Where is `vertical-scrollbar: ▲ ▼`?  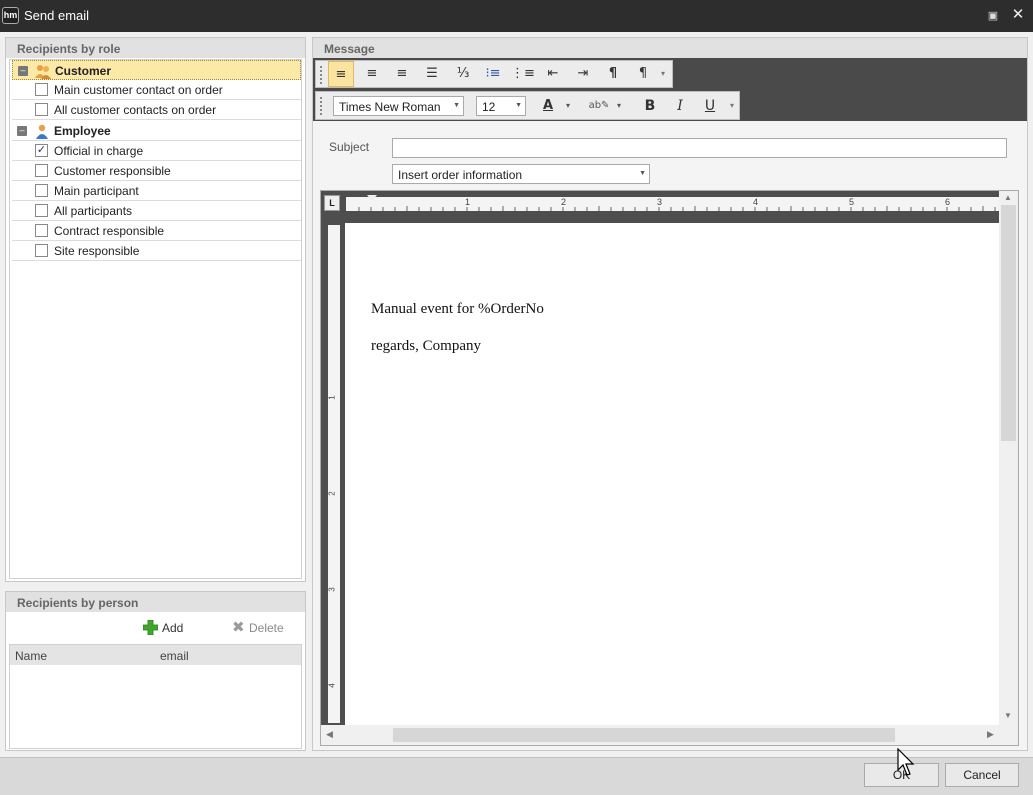 vertical-scrollbar: ▲ ▼ is located at coordinates (1008, 458).